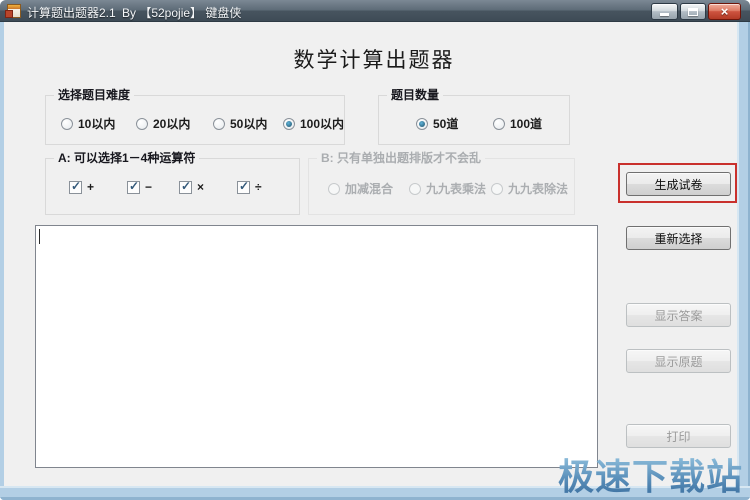  What do you see at coordinates (743, 254) in the screenshot?
I see `window-border-right` at bounding box center [743, 254].